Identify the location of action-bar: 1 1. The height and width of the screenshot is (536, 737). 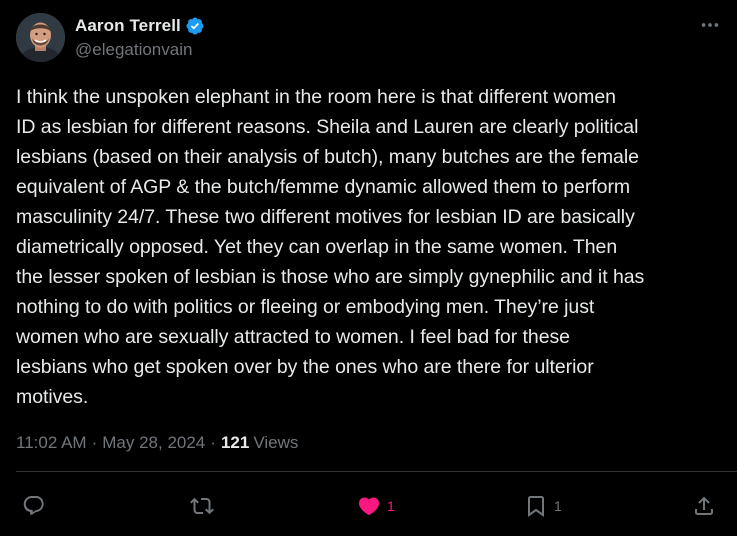
(368, 506).